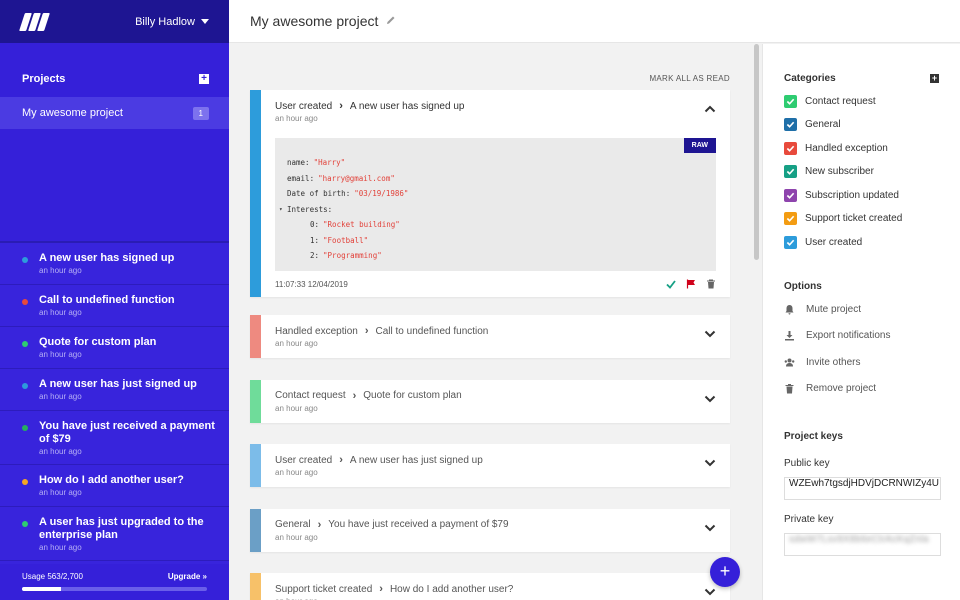 The image size is (960, 600). Describe the element at coordinates (756, 152) in the screenshot. I see `scrollbar` at that location.